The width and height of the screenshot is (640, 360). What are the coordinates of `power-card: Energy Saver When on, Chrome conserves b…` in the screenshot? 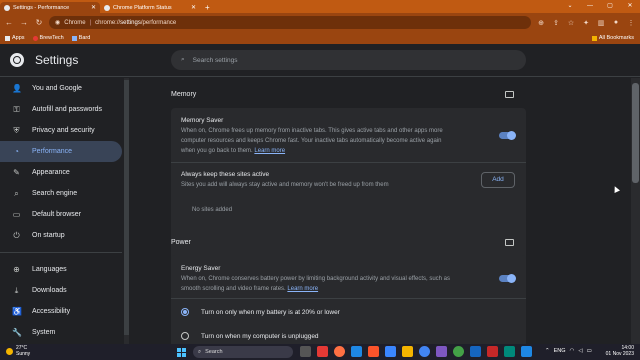 It's located at (348, 299).